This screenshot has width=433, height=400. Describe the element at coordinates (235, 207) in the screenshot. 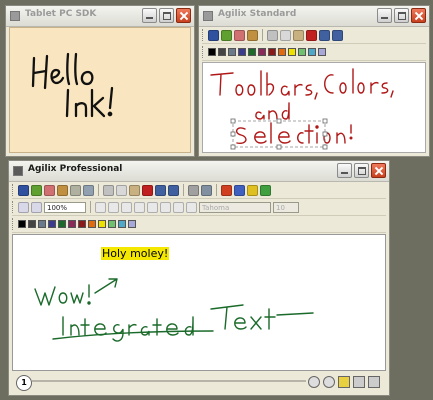

I see `font-select: Tahoma` at that location.